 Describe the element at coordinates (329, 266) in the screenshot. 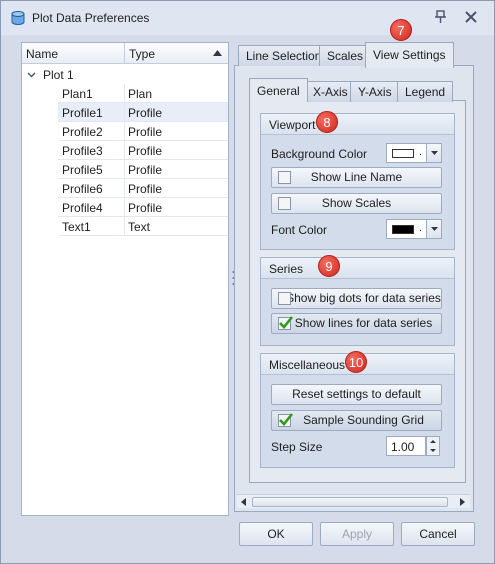

I see `callout-badge-9: 9` at that location.